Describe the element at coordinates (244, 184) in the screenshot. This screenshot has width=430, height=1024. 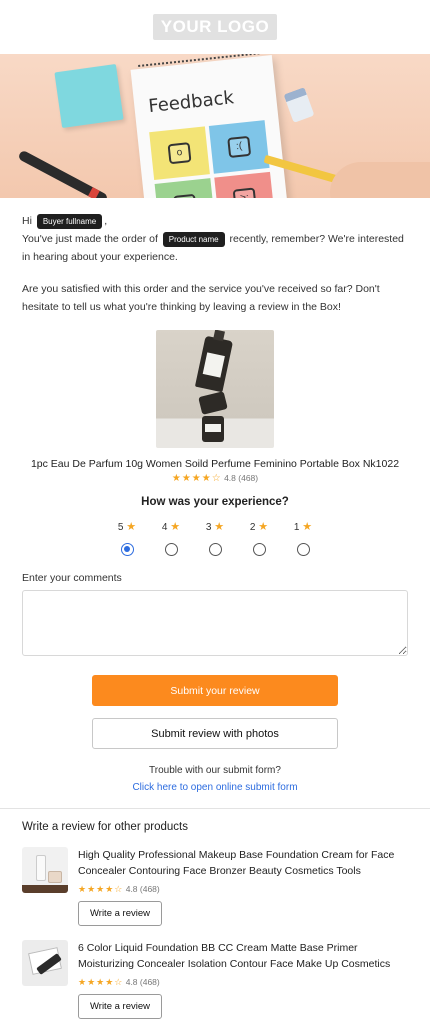
I see `angry-face-icon: >:` at that location.